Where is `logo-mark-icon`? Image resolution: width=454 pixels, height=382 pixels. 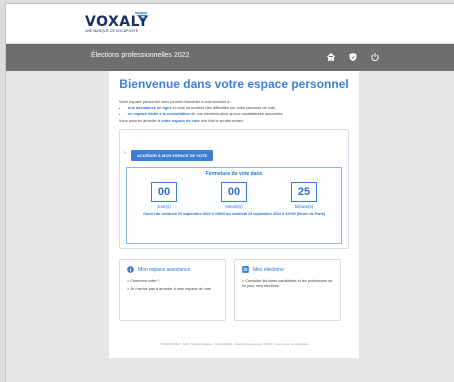 logo-mark-icon is located at coordinates (141, 15).